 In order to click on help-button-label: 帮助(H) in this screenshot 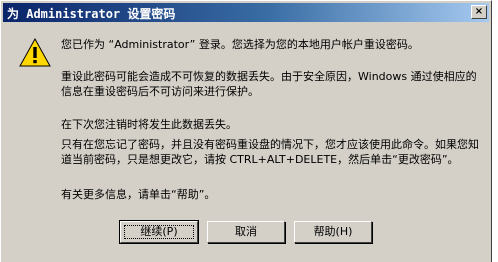, I will do `click(333, 231)`.